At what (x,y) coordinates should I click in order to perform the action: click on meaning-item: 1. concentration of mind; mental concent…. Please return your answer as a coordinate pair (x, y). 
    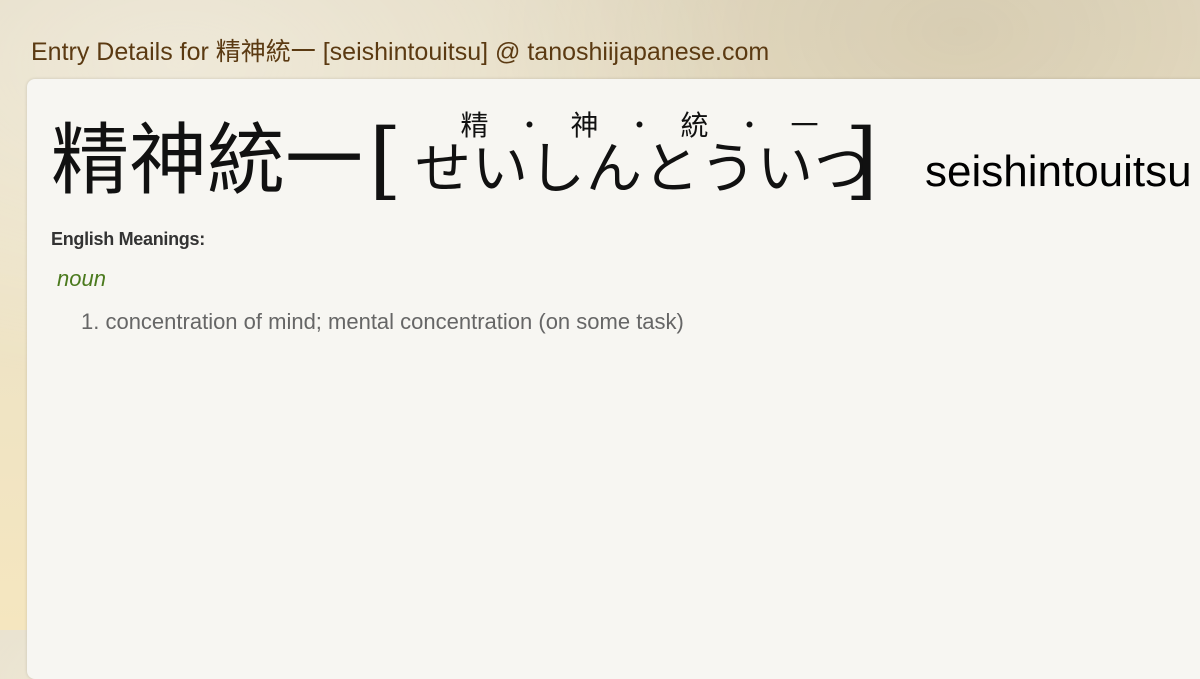
    Looking at the image, I should click on (382, 321).